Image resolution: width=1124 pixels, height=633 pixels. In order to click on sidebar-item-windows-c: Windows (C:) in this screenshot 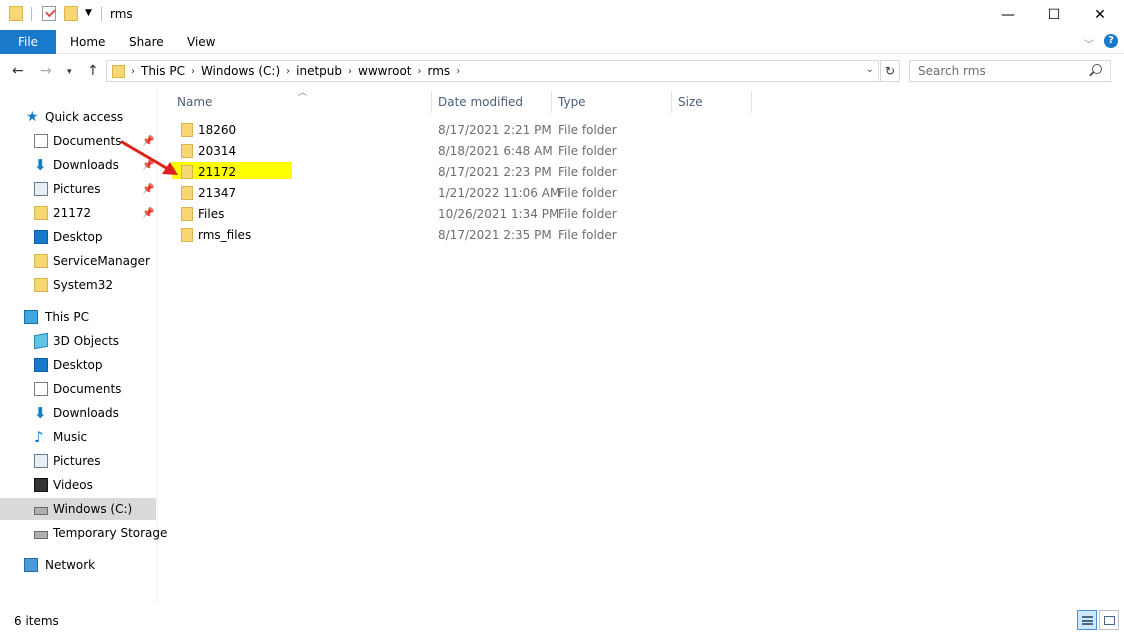, I will do `click(78, 509)`.